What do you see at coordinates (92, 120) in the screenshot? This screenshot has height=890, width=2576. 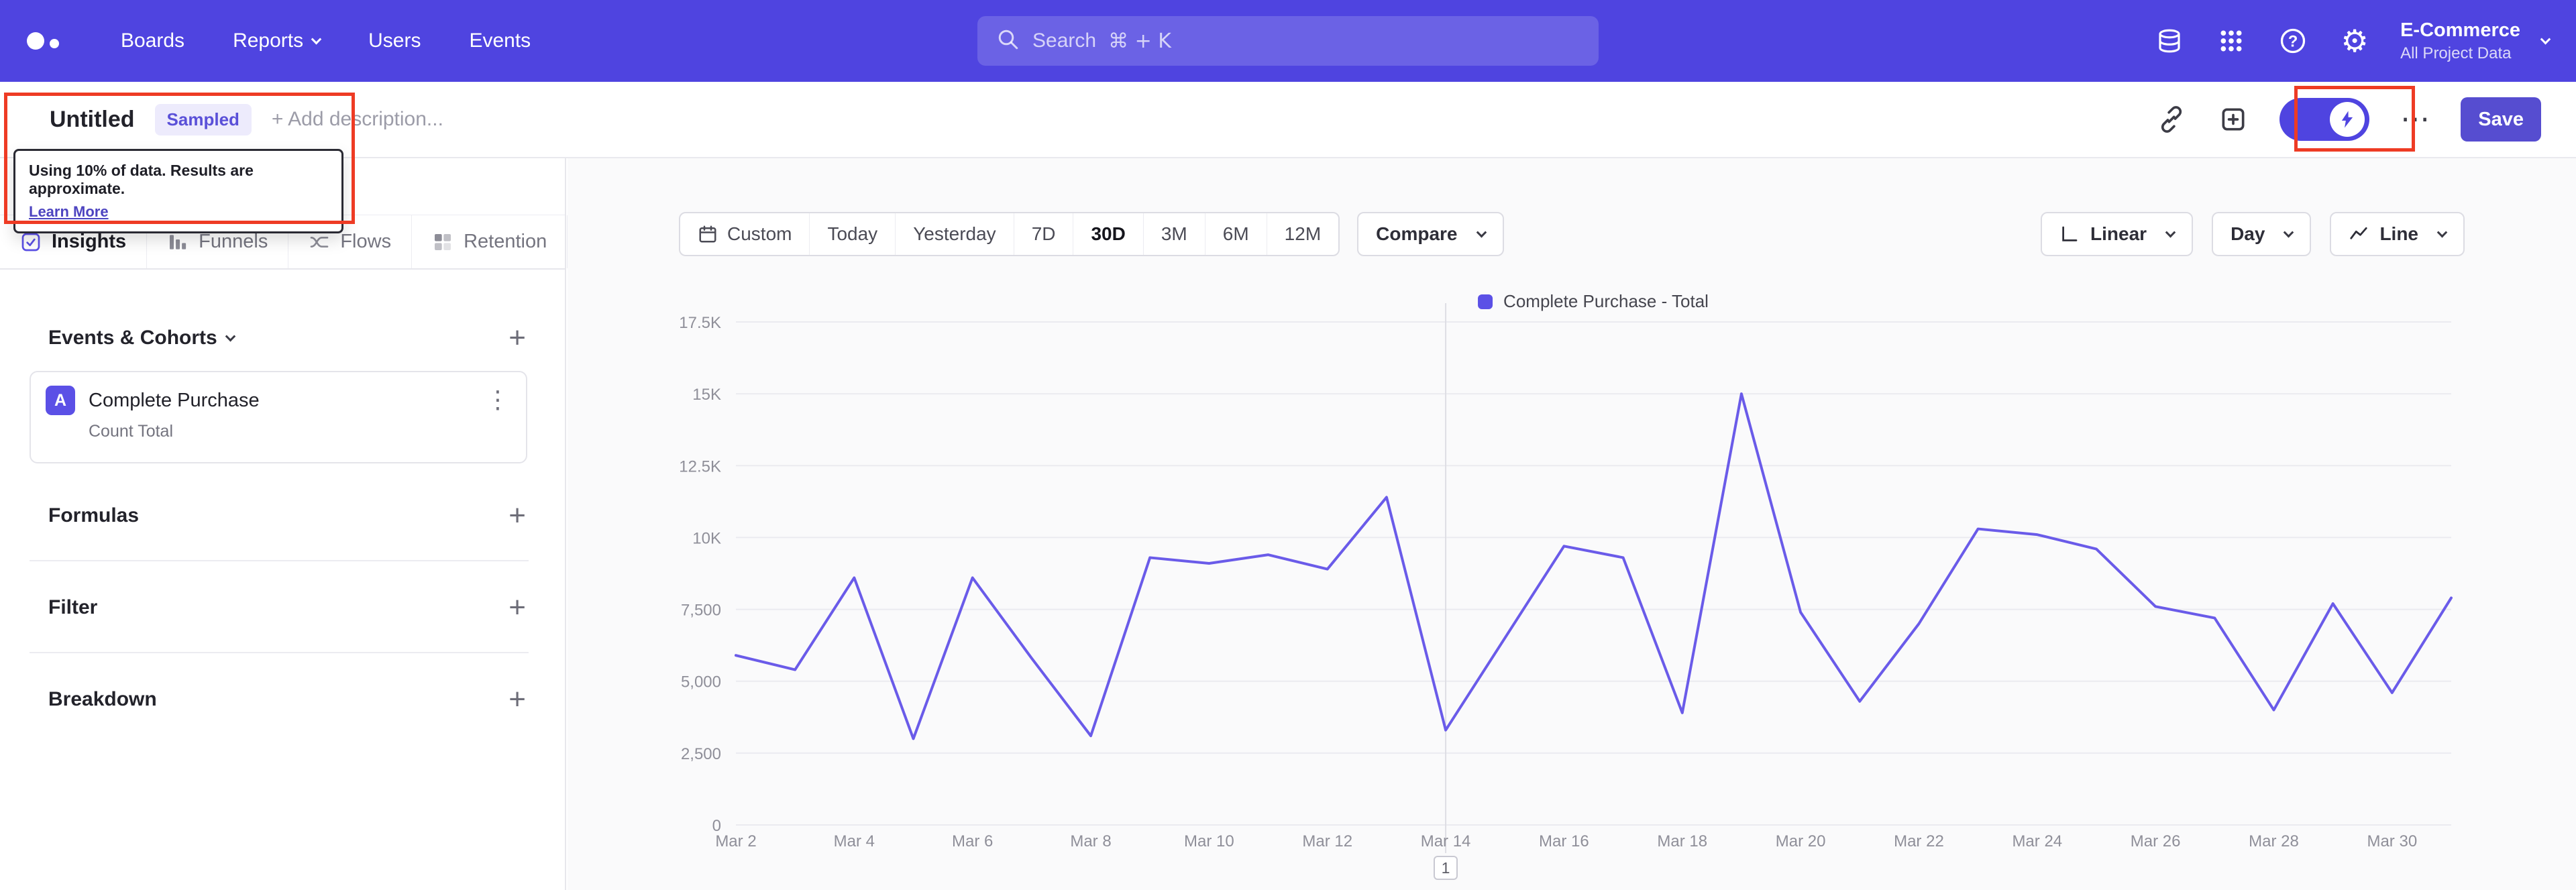 I see `report-title: Untitled` at bounding box center [92, 120].